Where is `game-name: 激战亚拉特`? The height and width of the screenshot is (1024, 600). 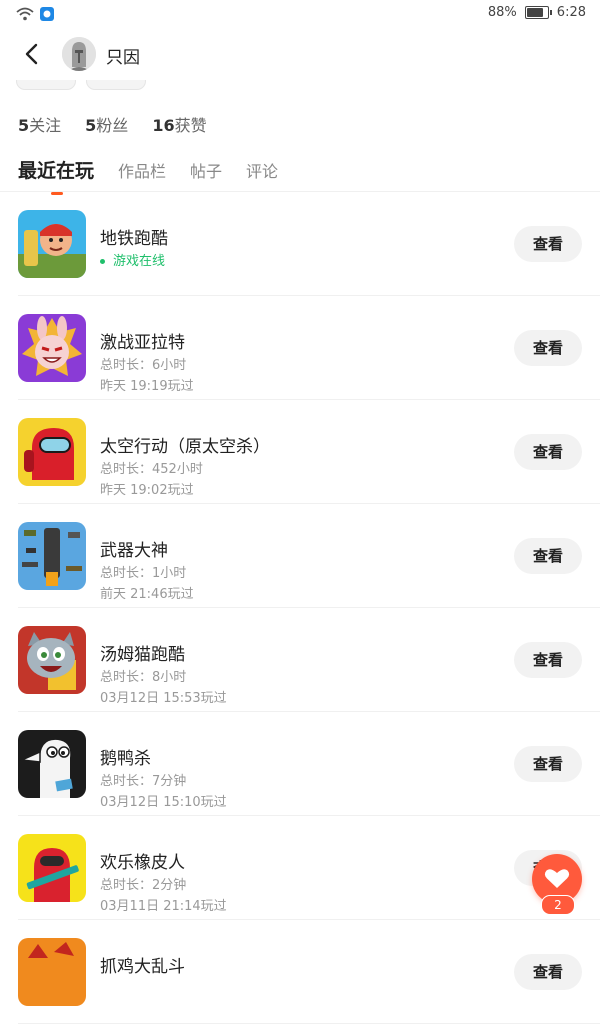 game-name: 激战亚拉特 is located at coordinates (142, 343).